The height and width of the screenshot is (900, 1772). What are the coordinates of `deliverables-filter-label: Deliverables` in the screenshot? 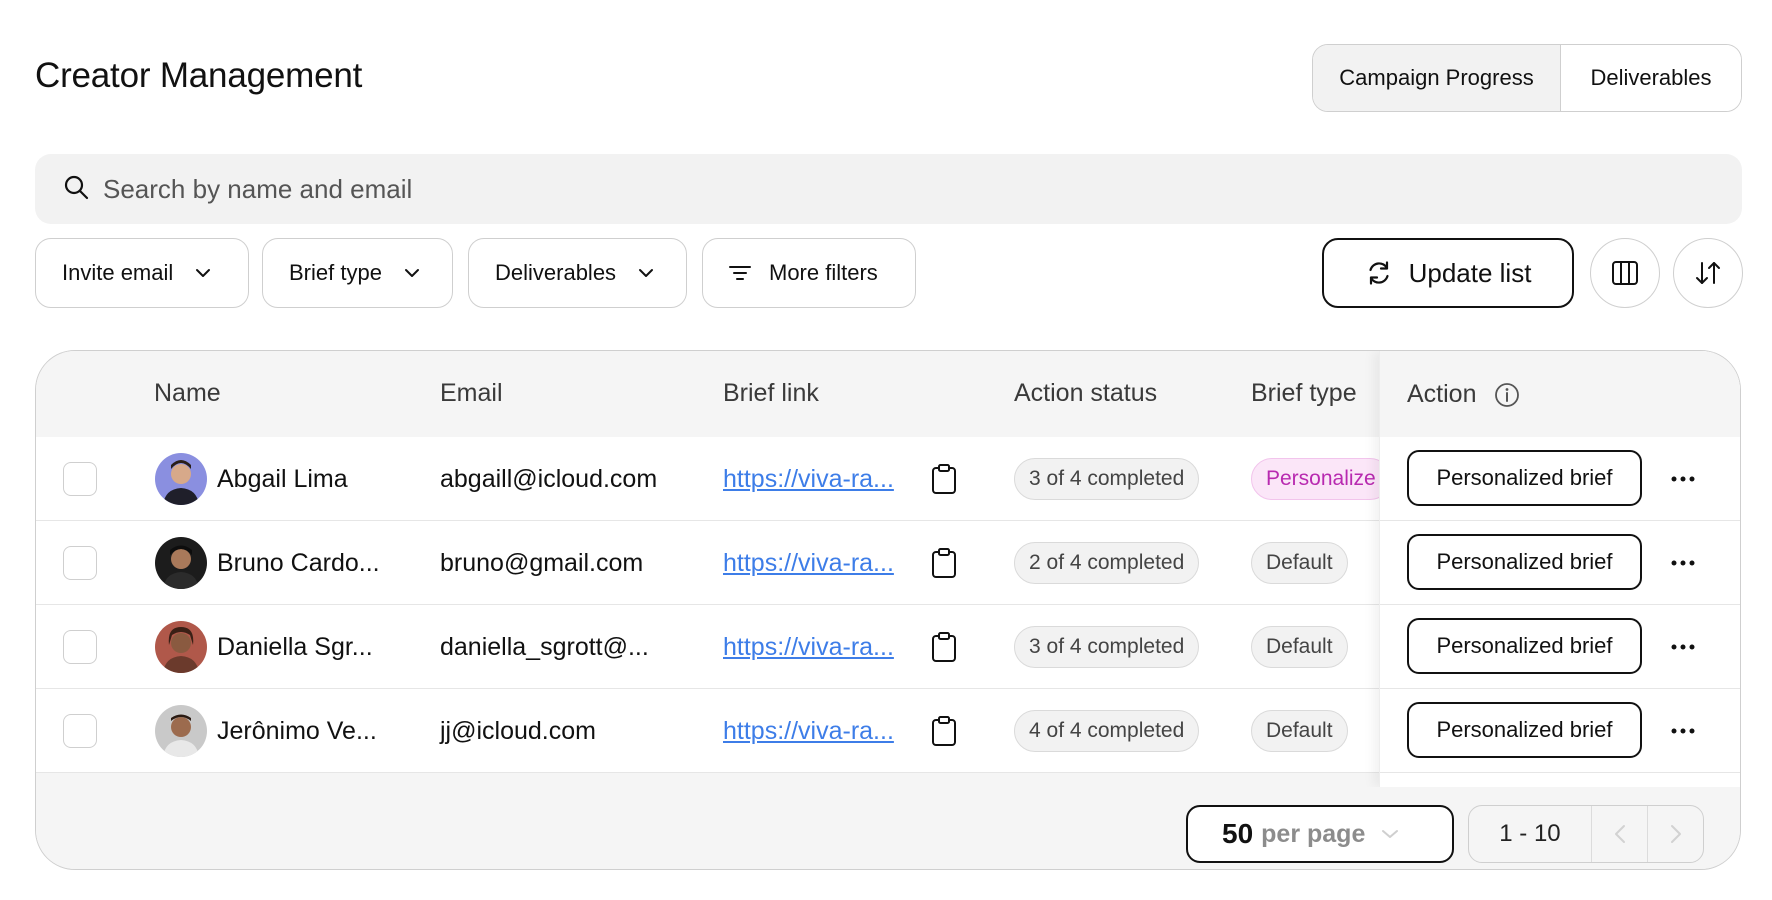 It's located at (556, 272).